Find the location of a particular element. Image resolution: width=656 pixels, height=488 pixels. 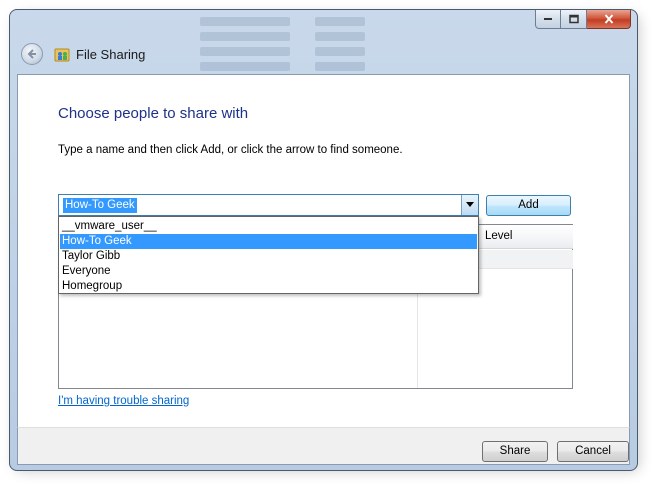

share-button: Share is located at coordinates (515, 451).